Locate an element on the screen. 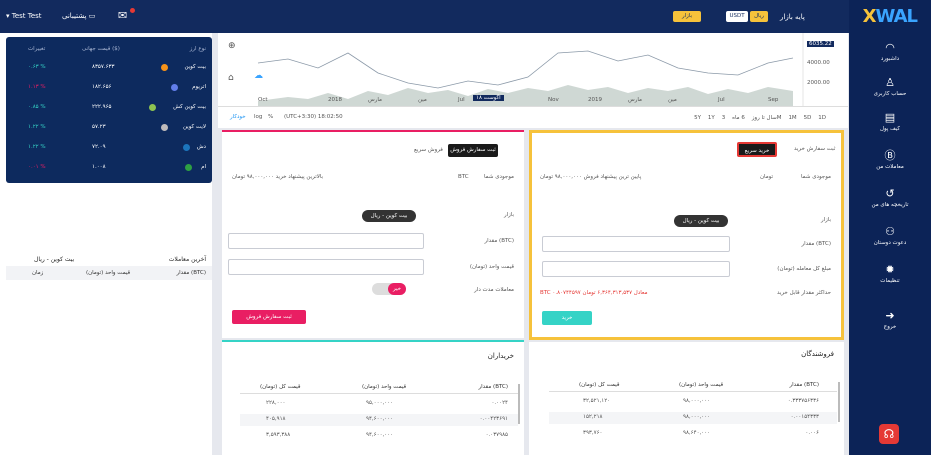 The width and height of the screenshot is (931, 455). sidebar-item-invite: ⚇ دعوت دوستان is located at coordinates (890, 236).